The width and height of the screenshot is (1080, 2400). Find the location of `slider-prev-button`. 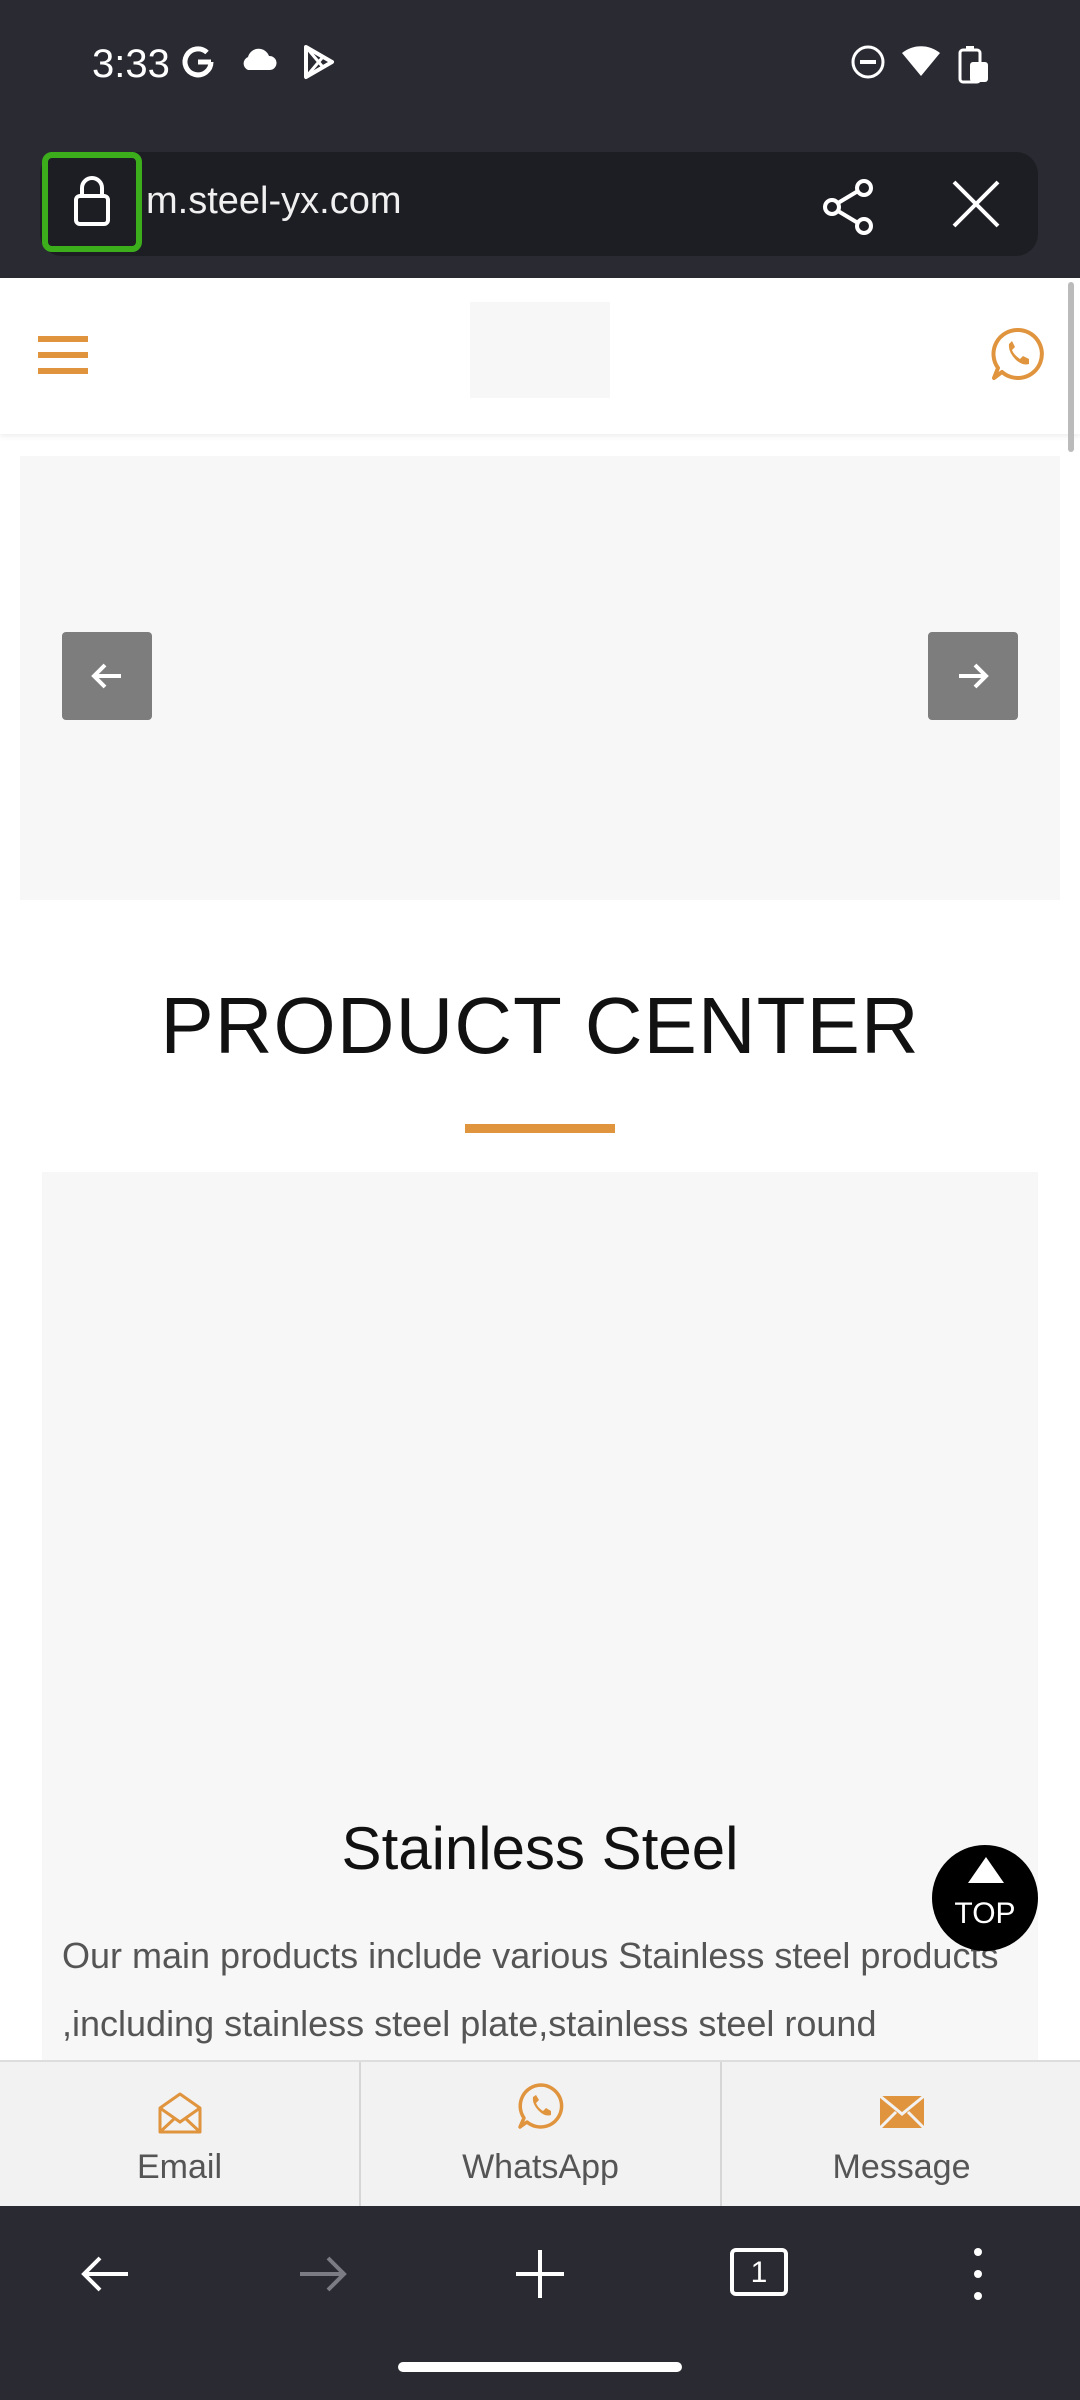

slider-prev-button is located at coordinates (107, 676).